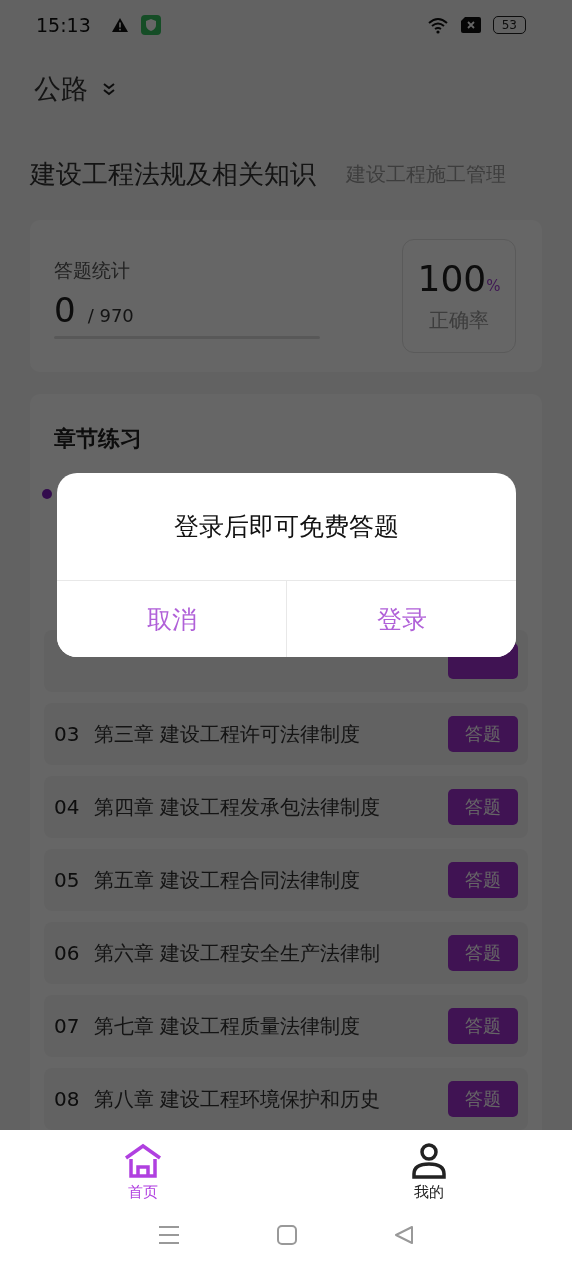  Describe the element at coordinates (169, 1235) in the screenshot. I see `menu-icon` at that location.